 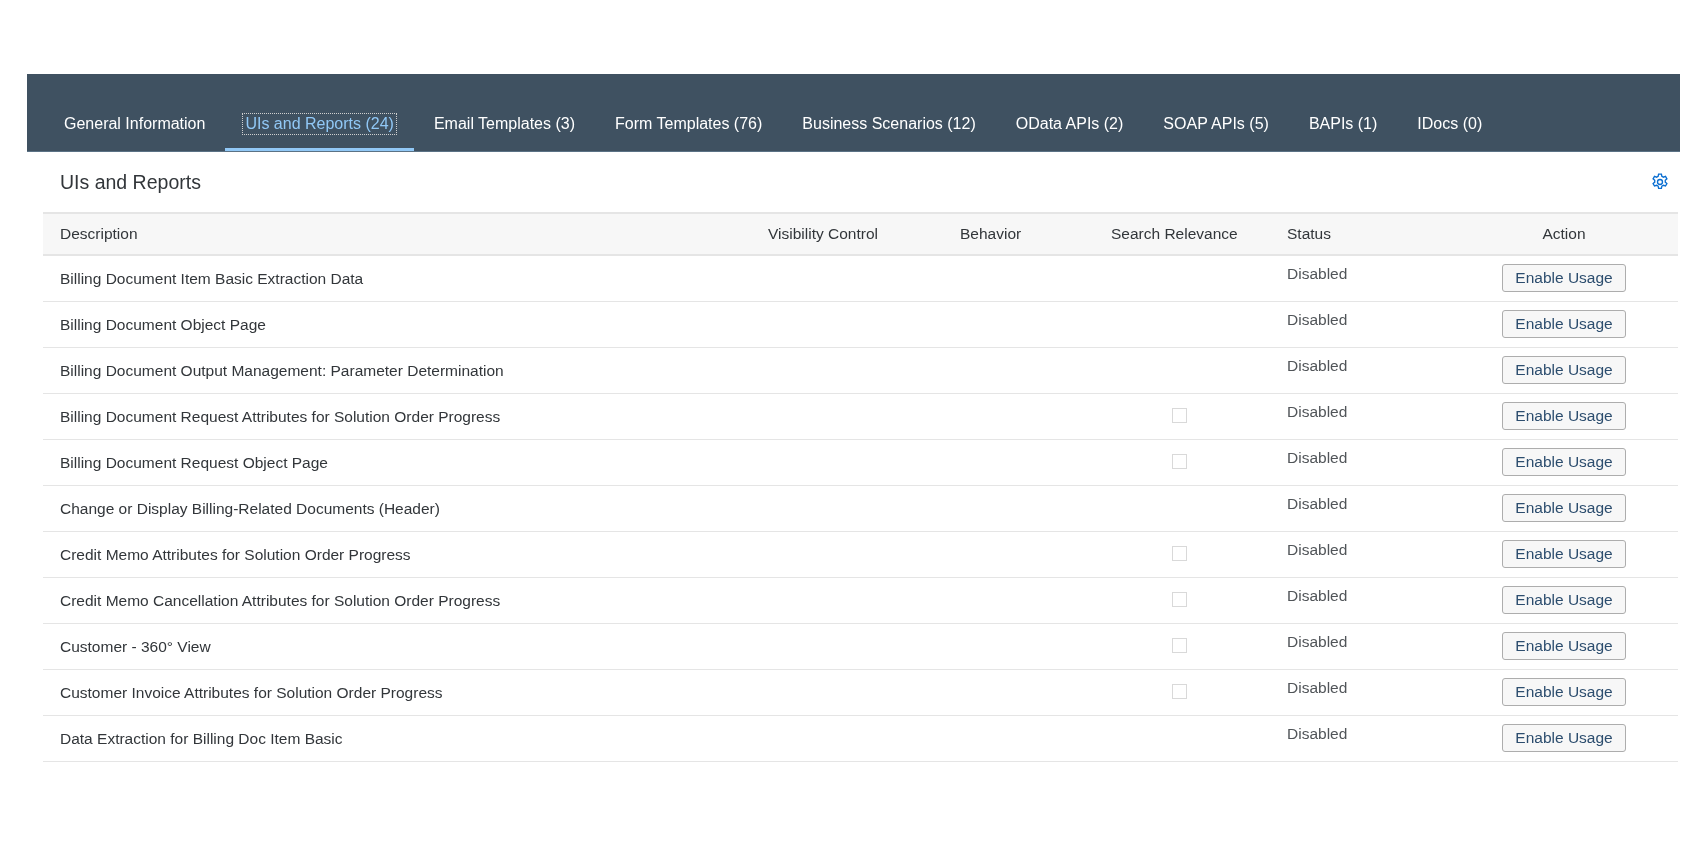 I want to click on table-cell: Data Extraction for Billing Doc Item Basic, so click(x=201, y=738).